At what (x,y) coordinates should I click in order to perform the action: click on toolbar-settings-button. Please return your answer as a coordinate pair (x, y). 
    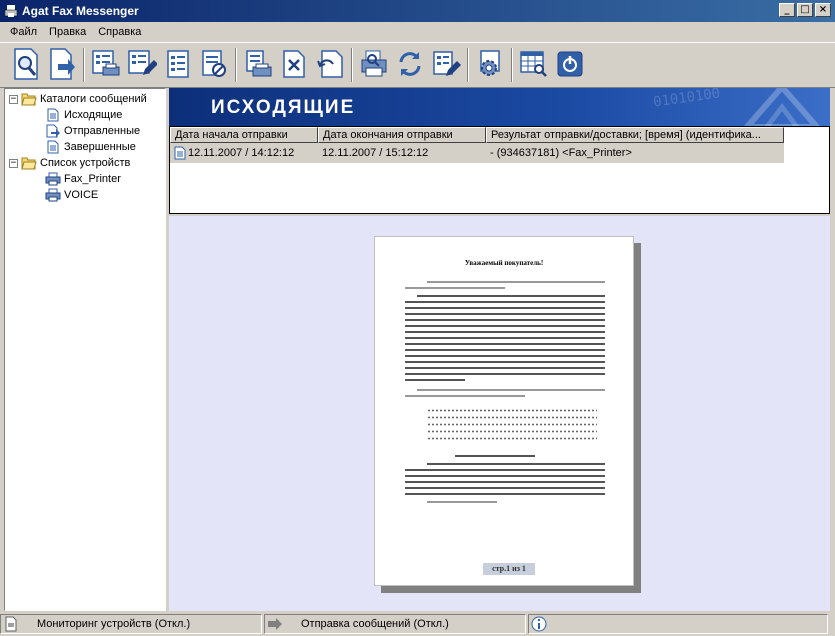
    Looking at the image, I should click on (490, 65).